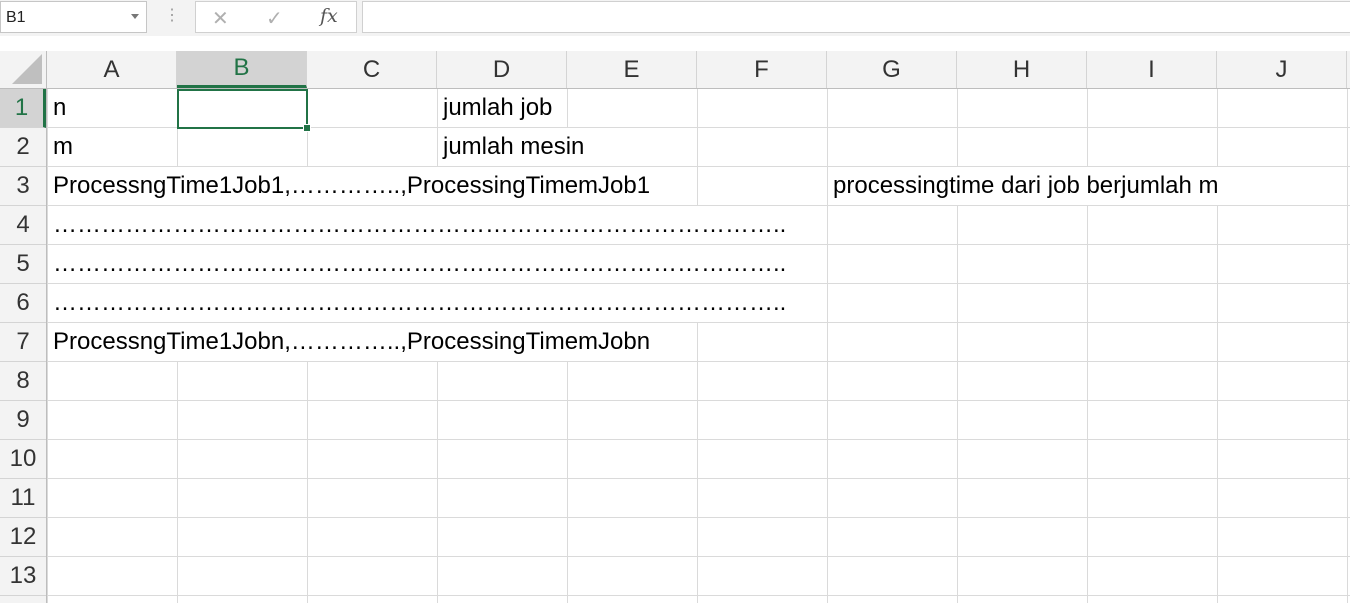  I want to click on formula-buttons: ✕ ✓ fx, so click(276, 17).